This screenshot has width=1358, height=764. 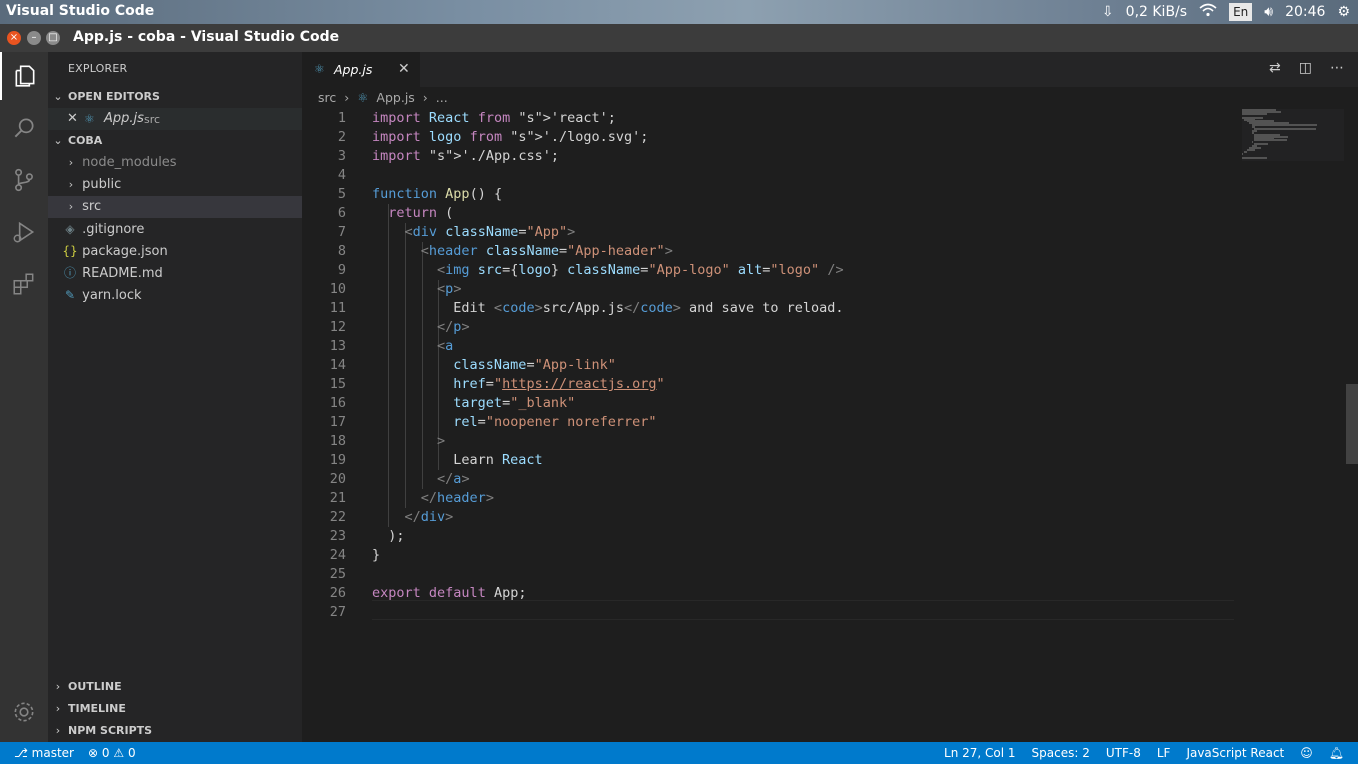 What do you see at coordinates (24, 180) in the screenshot?
I see `source-control-icon` at bounding box center [24, 180].